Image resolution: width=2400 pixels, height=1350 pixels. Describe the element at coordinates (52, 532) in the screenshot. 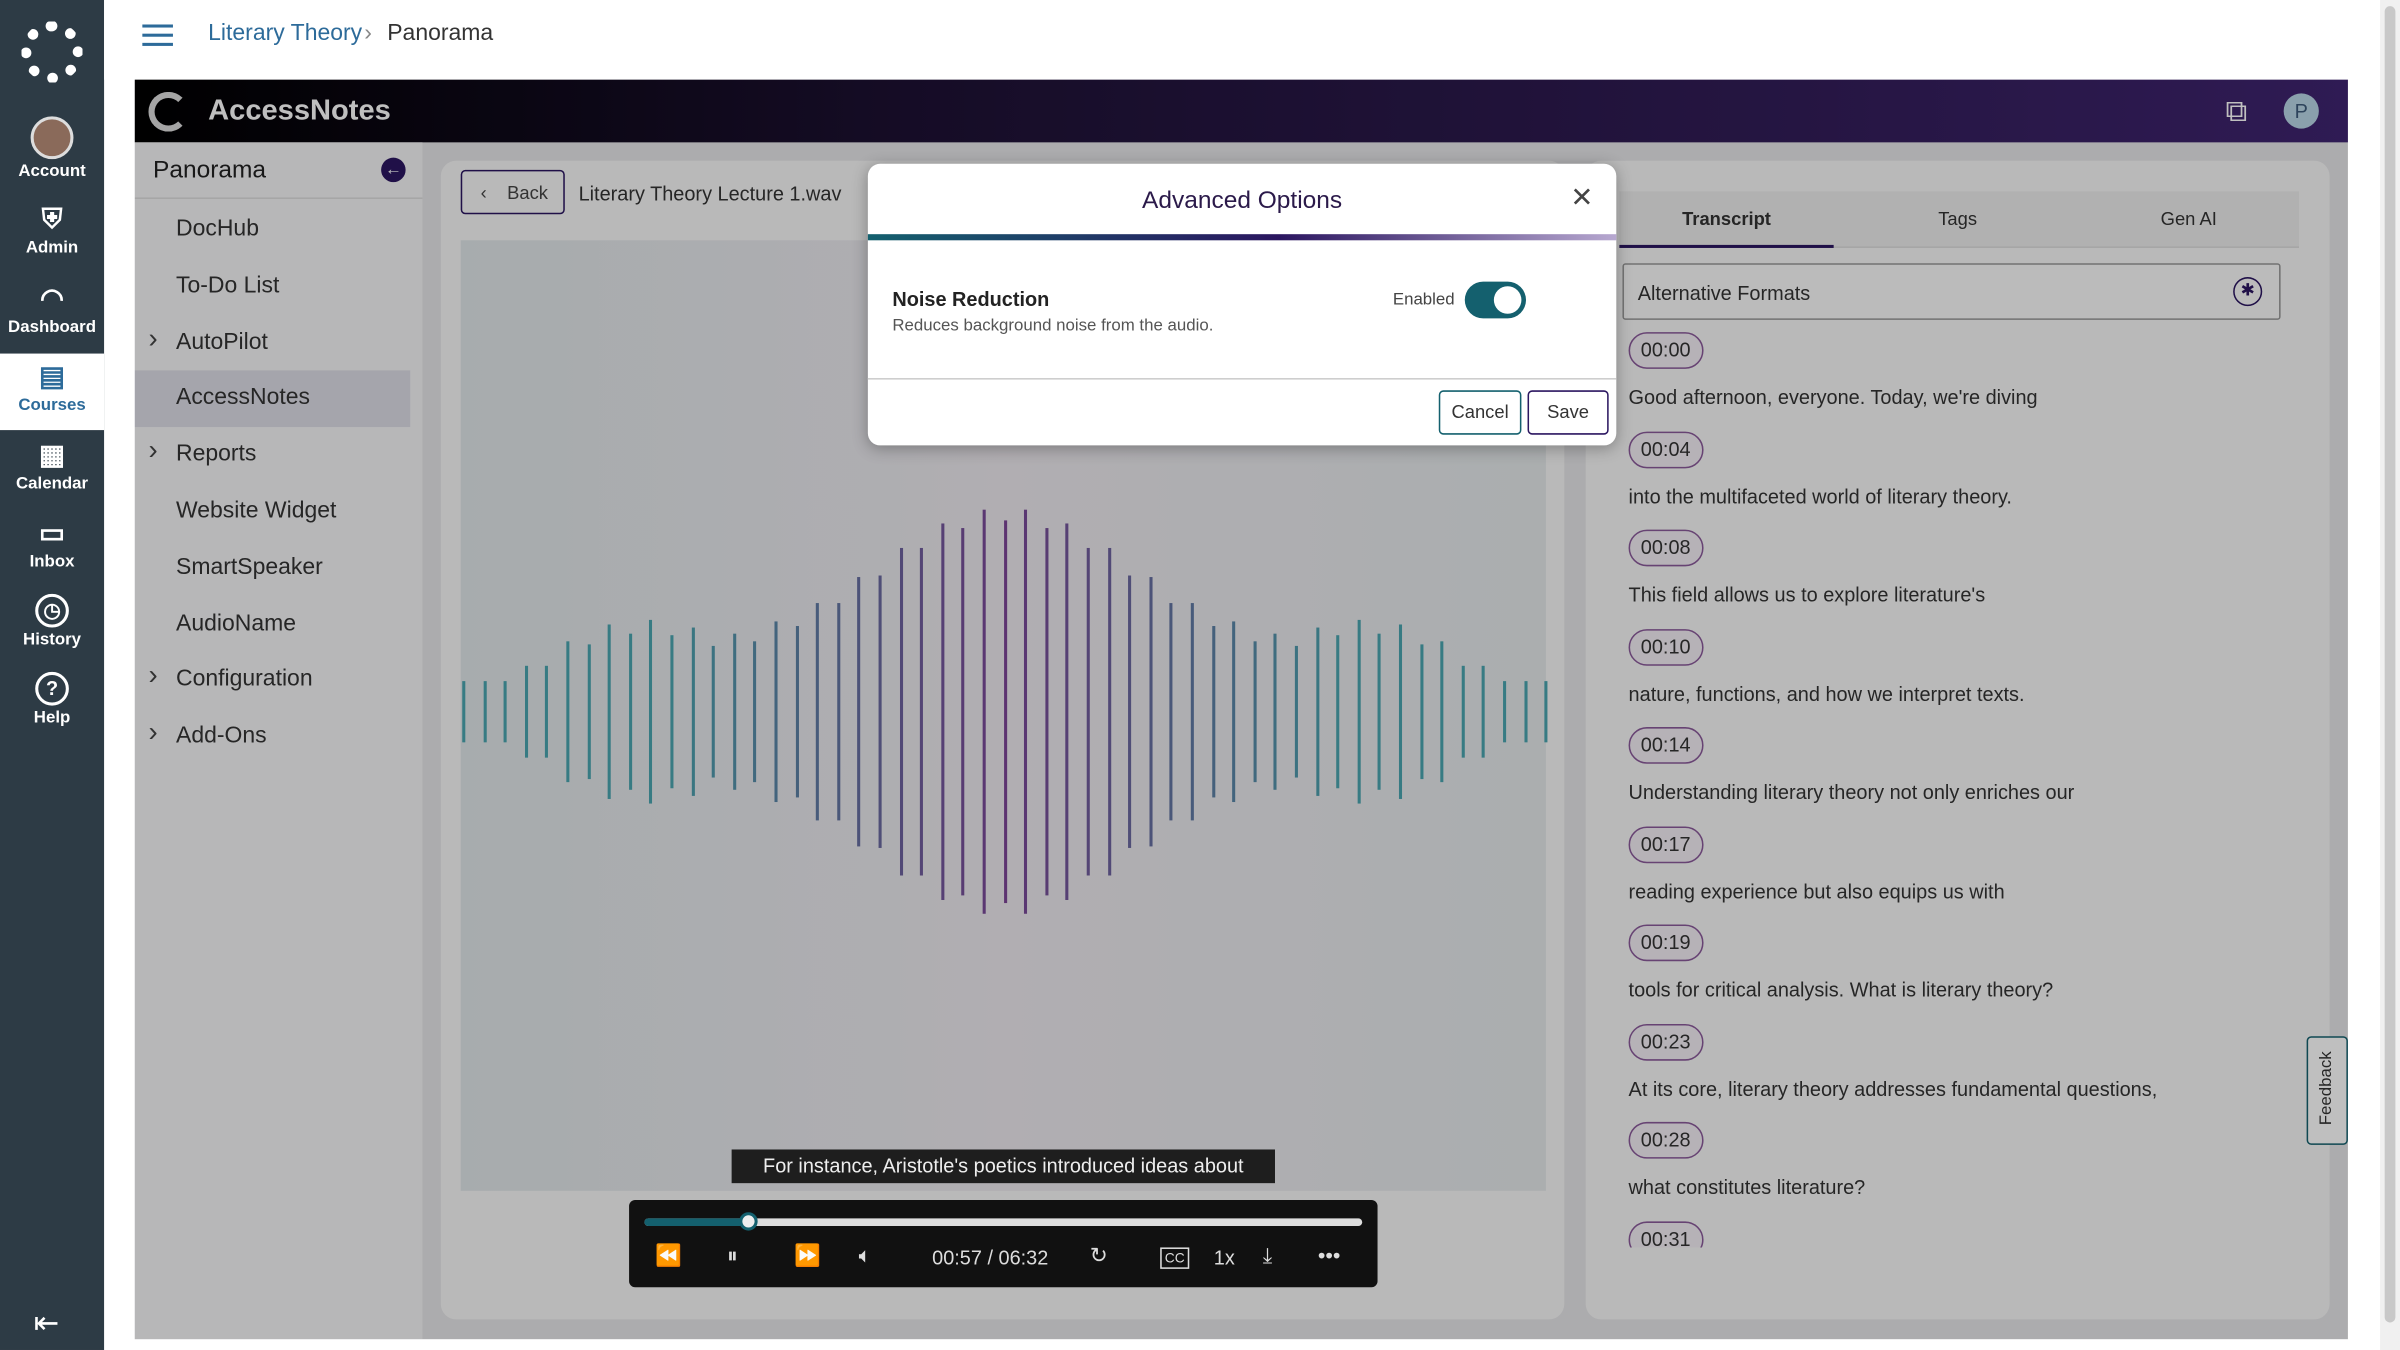

I see `inbox-icon: ▭` at that location.